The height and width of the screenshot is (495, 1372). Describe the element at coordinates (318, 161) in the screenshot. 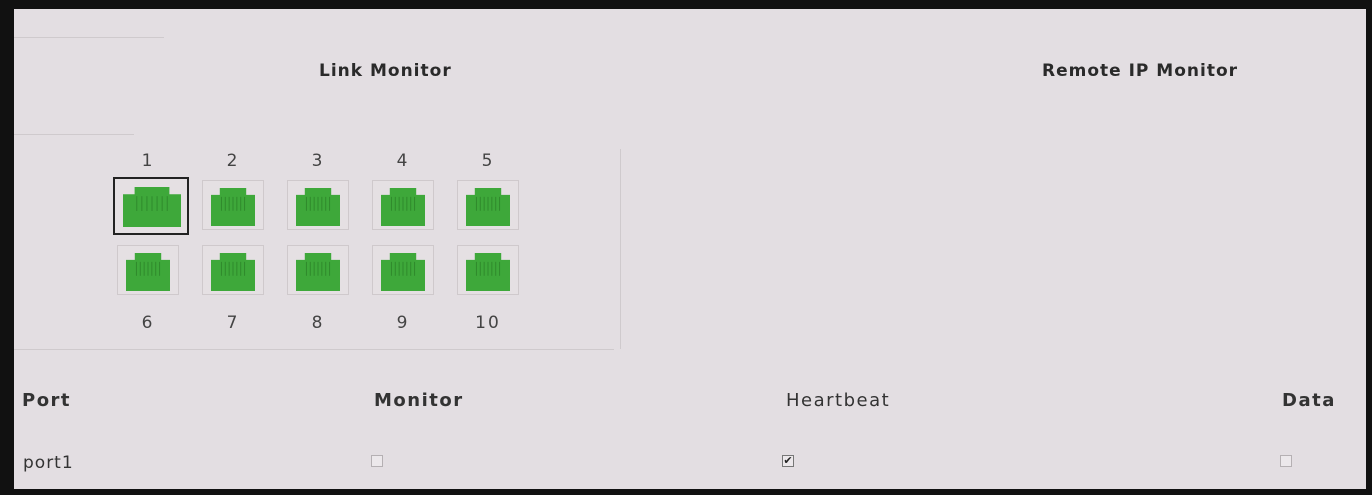

I see `port-number-label: 3` at that location.